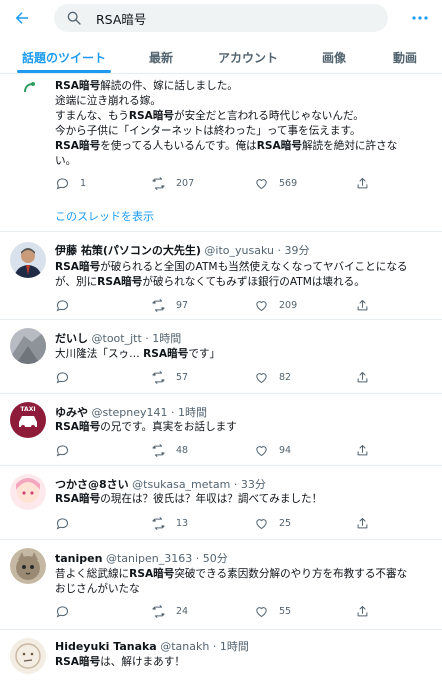 This screenshot has height=680, width=442. What do you see at coordinates (149, 558) in the screenshot?
I see `author-handle: @tanipen_3163` at bounding box center [149, 558].